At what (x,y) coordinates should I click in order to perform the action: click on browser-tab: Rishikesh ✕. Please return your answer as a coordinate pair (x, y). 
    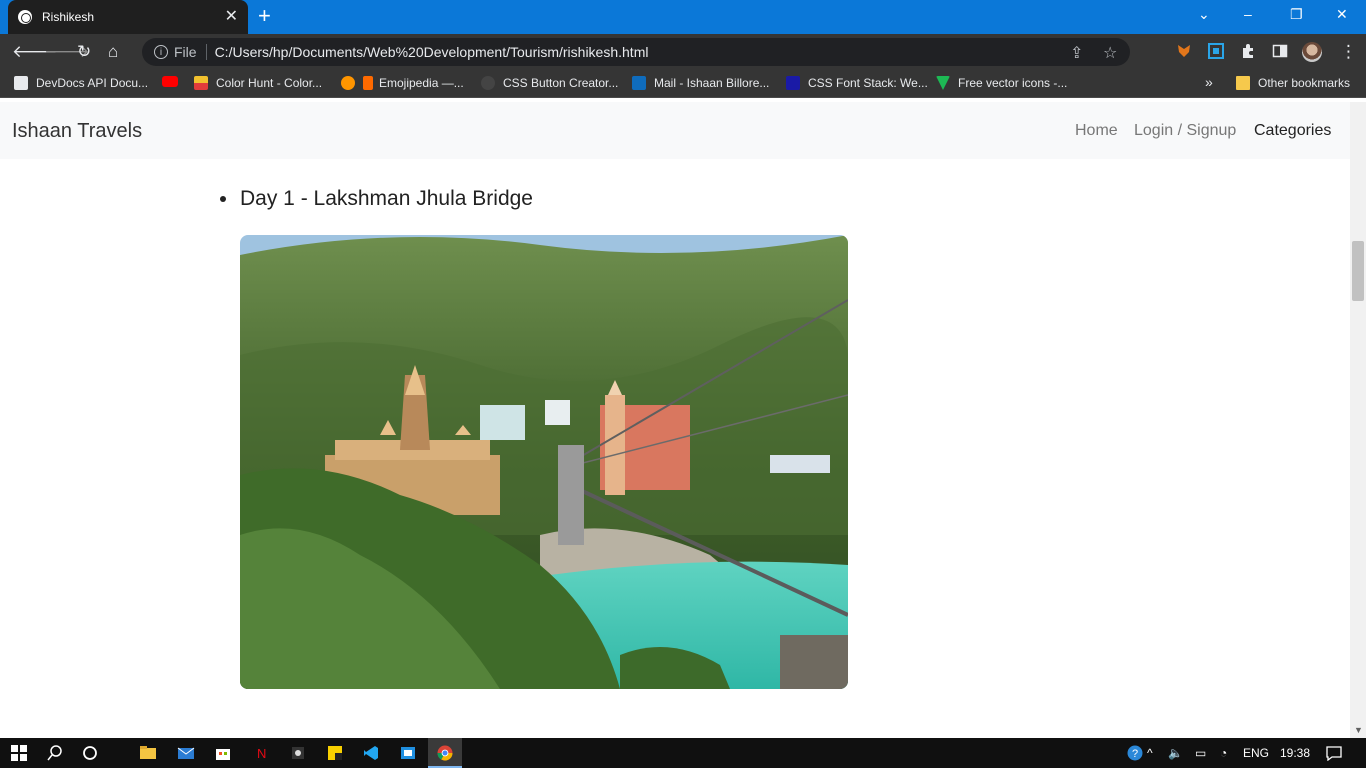
    Looking at the image, I should click on (128, 17).